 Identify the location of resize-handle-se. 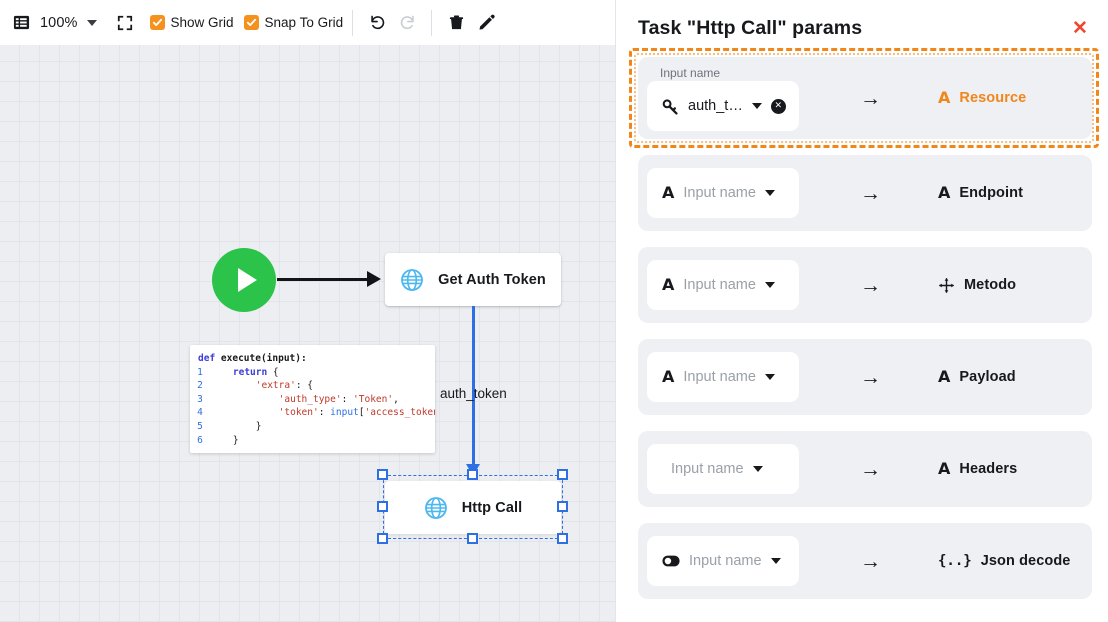
(562, 538).